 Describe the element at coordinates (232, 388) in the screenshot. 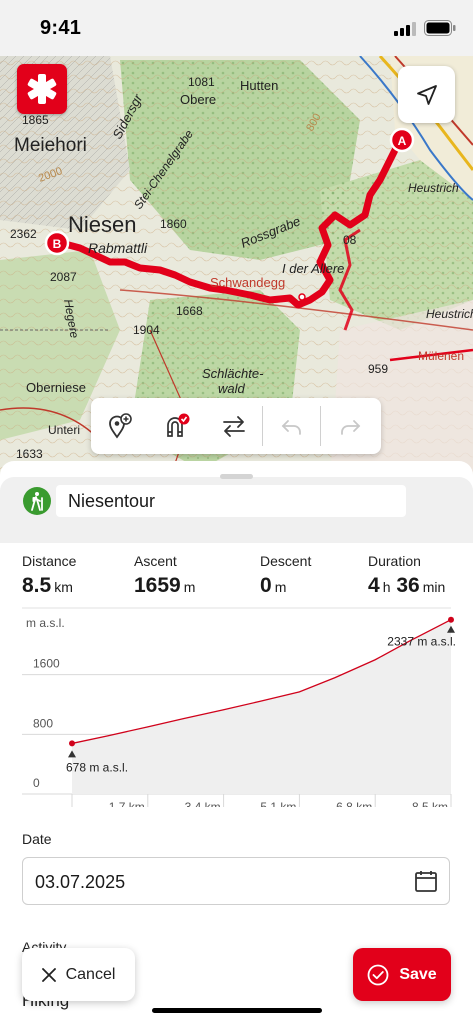

I see `map-label-schlachtewald-2: wald` at that location.